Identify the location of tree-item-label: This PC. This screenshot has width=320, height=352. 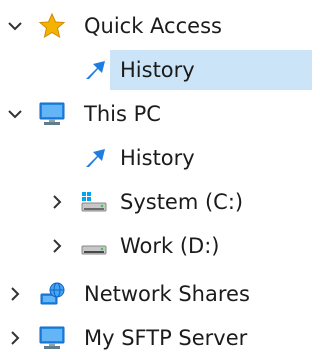
(122, 114).